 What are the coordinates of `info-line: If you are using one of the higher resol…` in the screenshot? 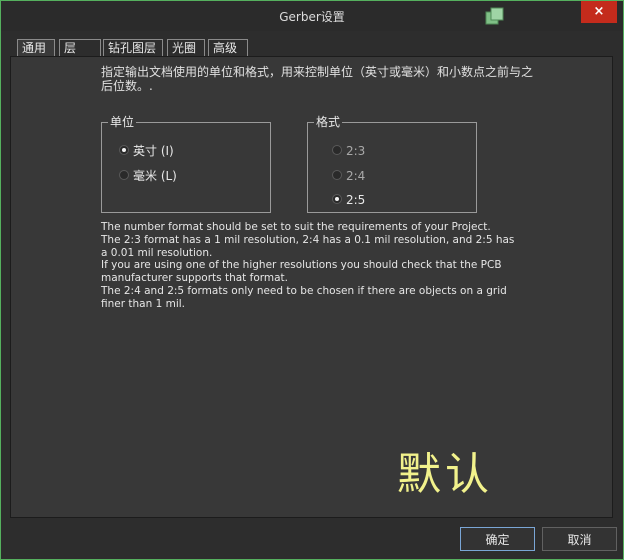 It's located at (301, 272).